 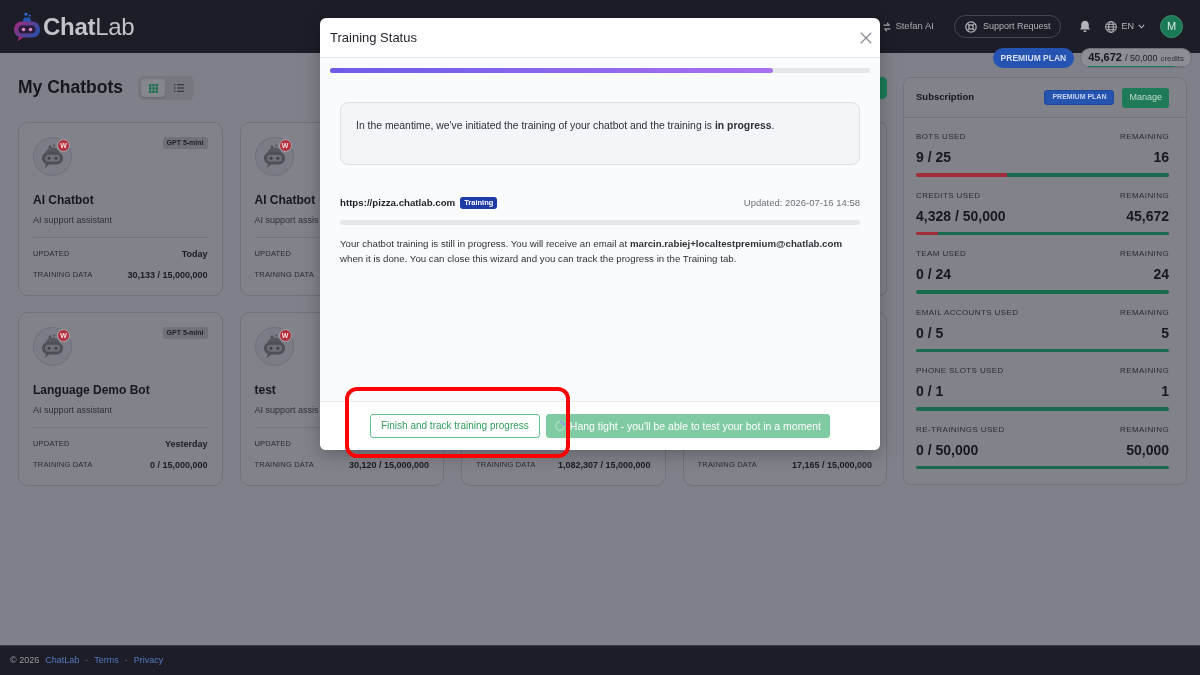 What do you see at coordinates (1147, 449) in the screenshot?
I see `quota-remaining: 50,000` at bounding box center [1147, 449].